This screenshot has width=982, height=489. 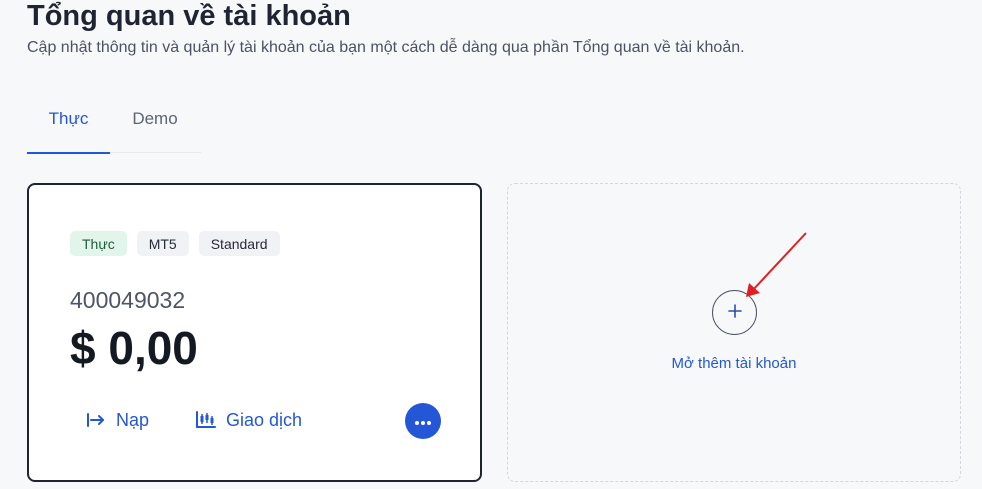 What do you see at coordinates (734, 363) in the screenshot?
I see `open-new-account-label: Mở thêm tài khoản` at bounding box center [734, 363].